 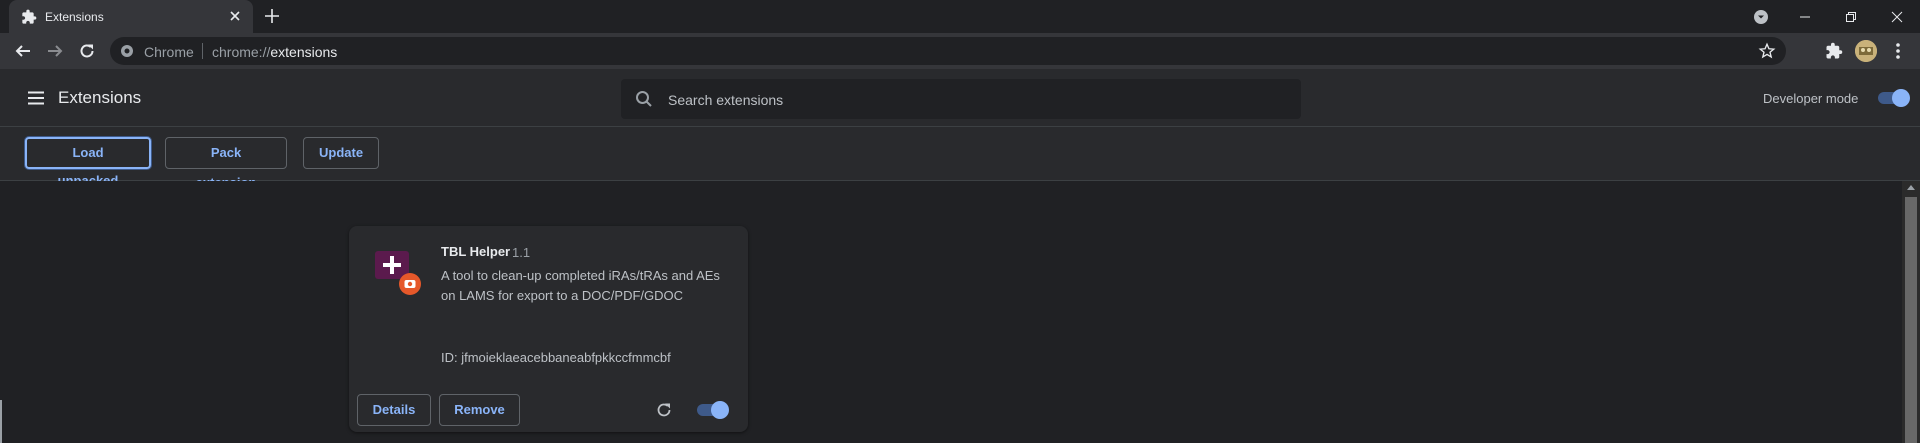 I want to click on window-close-button, so click(x=1897, y=16).